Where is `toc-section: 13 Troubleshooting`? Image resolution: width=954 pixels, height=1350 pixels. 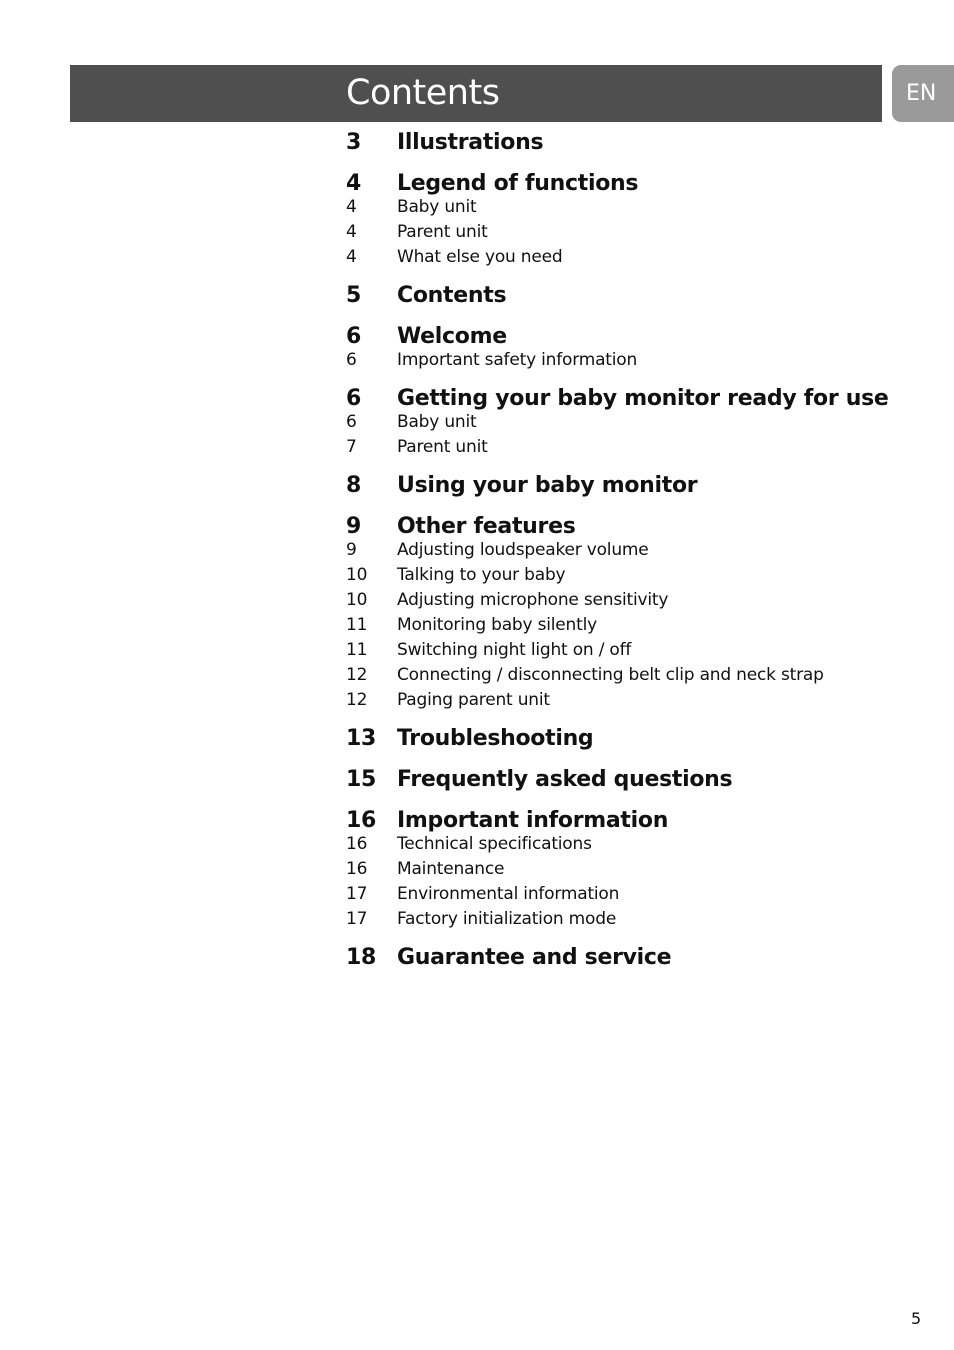 toc-section: 13 Troubleshooting is located at coordinates (636, 739).